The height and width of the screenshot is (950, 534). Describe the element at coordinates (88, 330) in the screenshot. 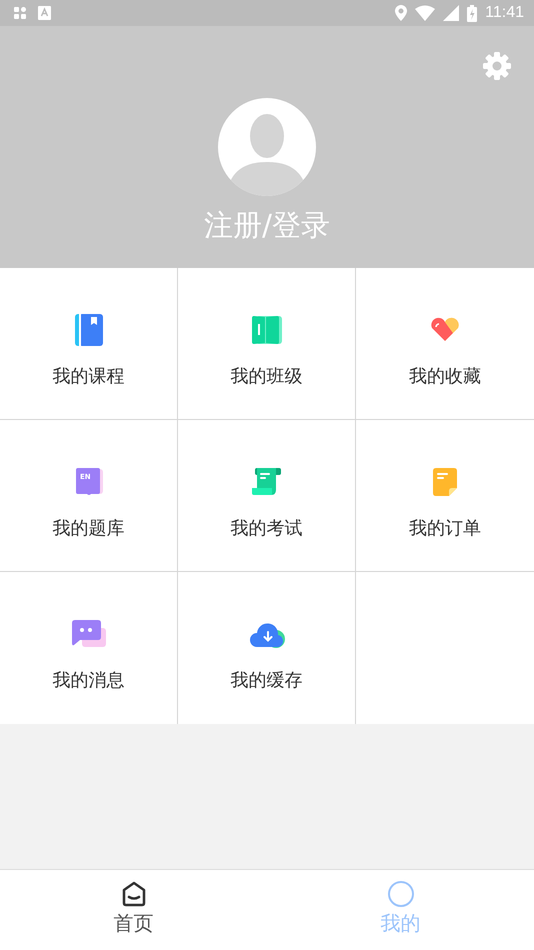

I see `book-icon` at that location.